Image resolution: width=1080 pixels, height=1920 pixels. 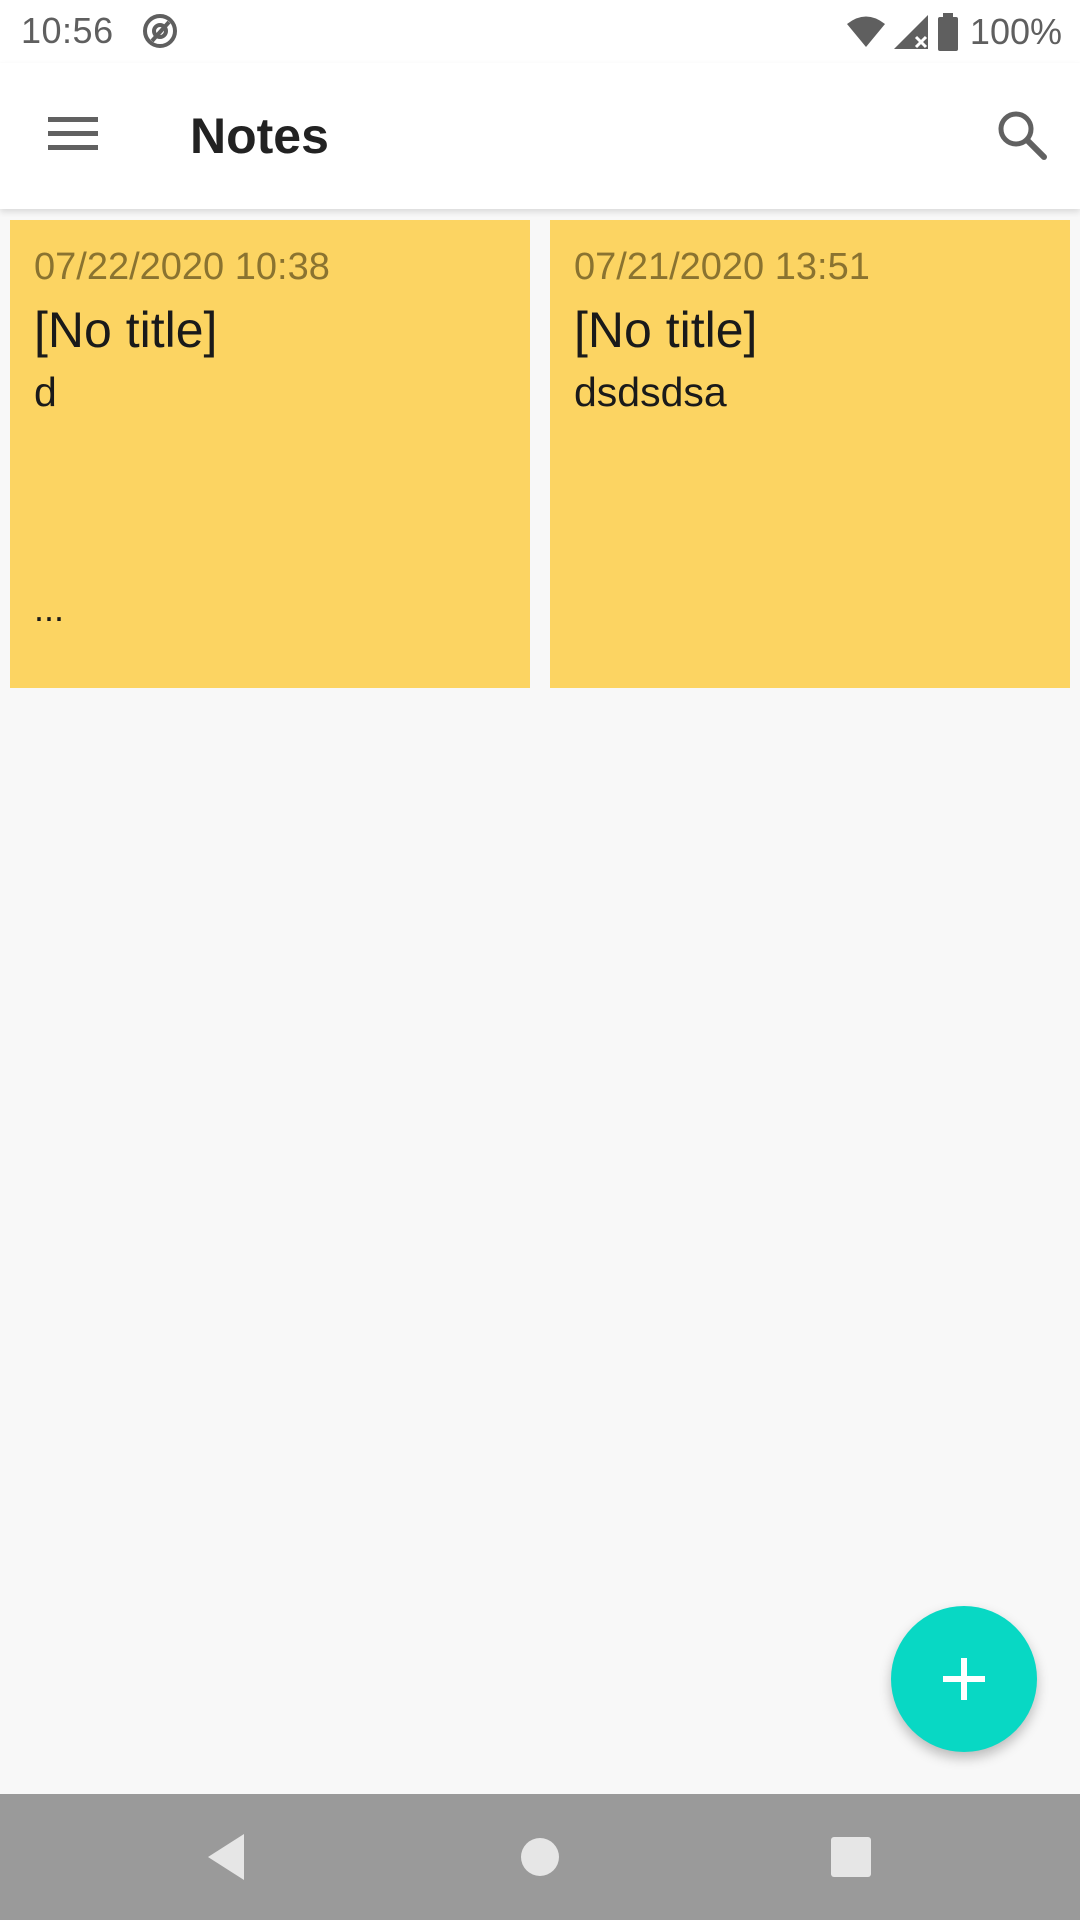 I want to click on back-button, so click(x=229, y=1857).